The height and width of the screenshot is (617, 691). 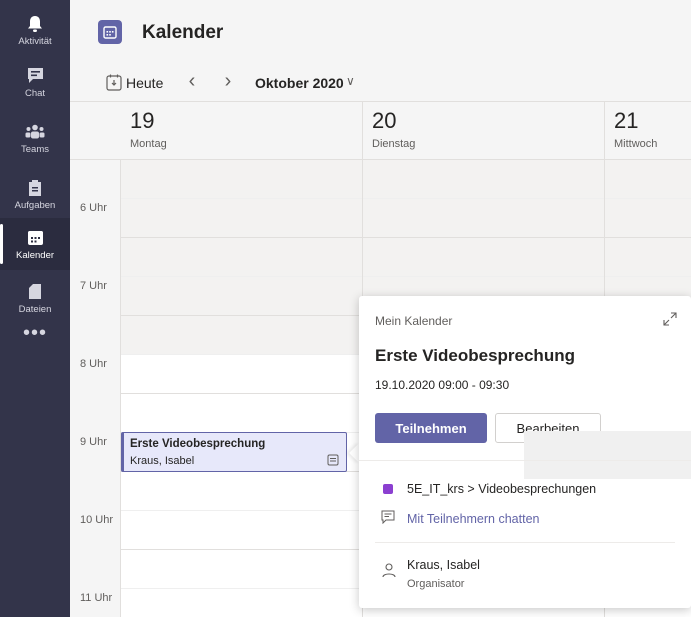 I want to click on calendar-event: Erste Videobesprechung Kraus, Isabel, so click(x=234, y=452).